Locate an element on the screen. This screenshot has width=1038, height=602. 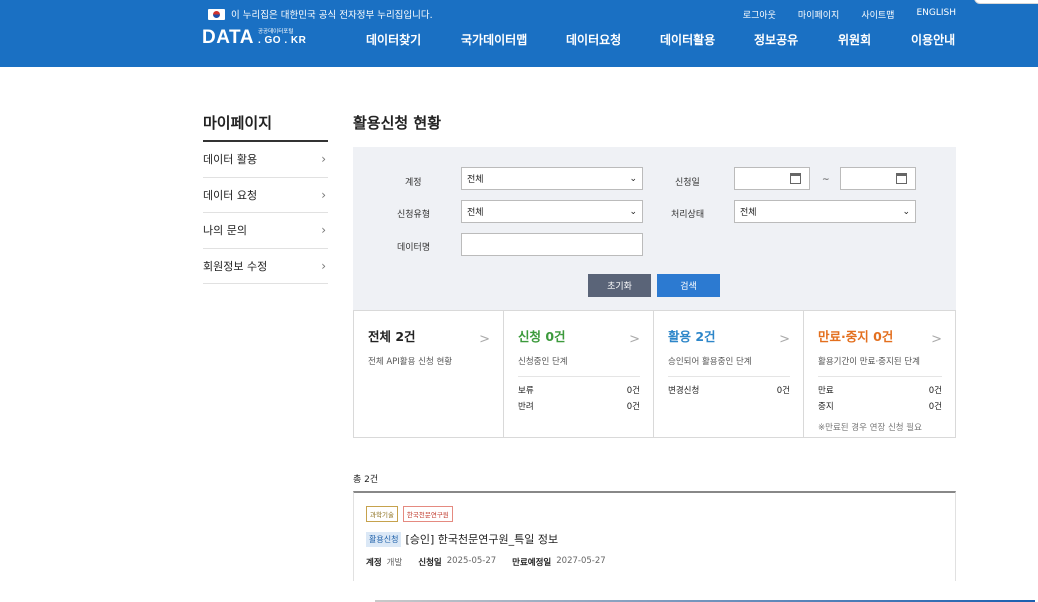
stat-row: 중지 0건 is located at coordinates (880, 406).